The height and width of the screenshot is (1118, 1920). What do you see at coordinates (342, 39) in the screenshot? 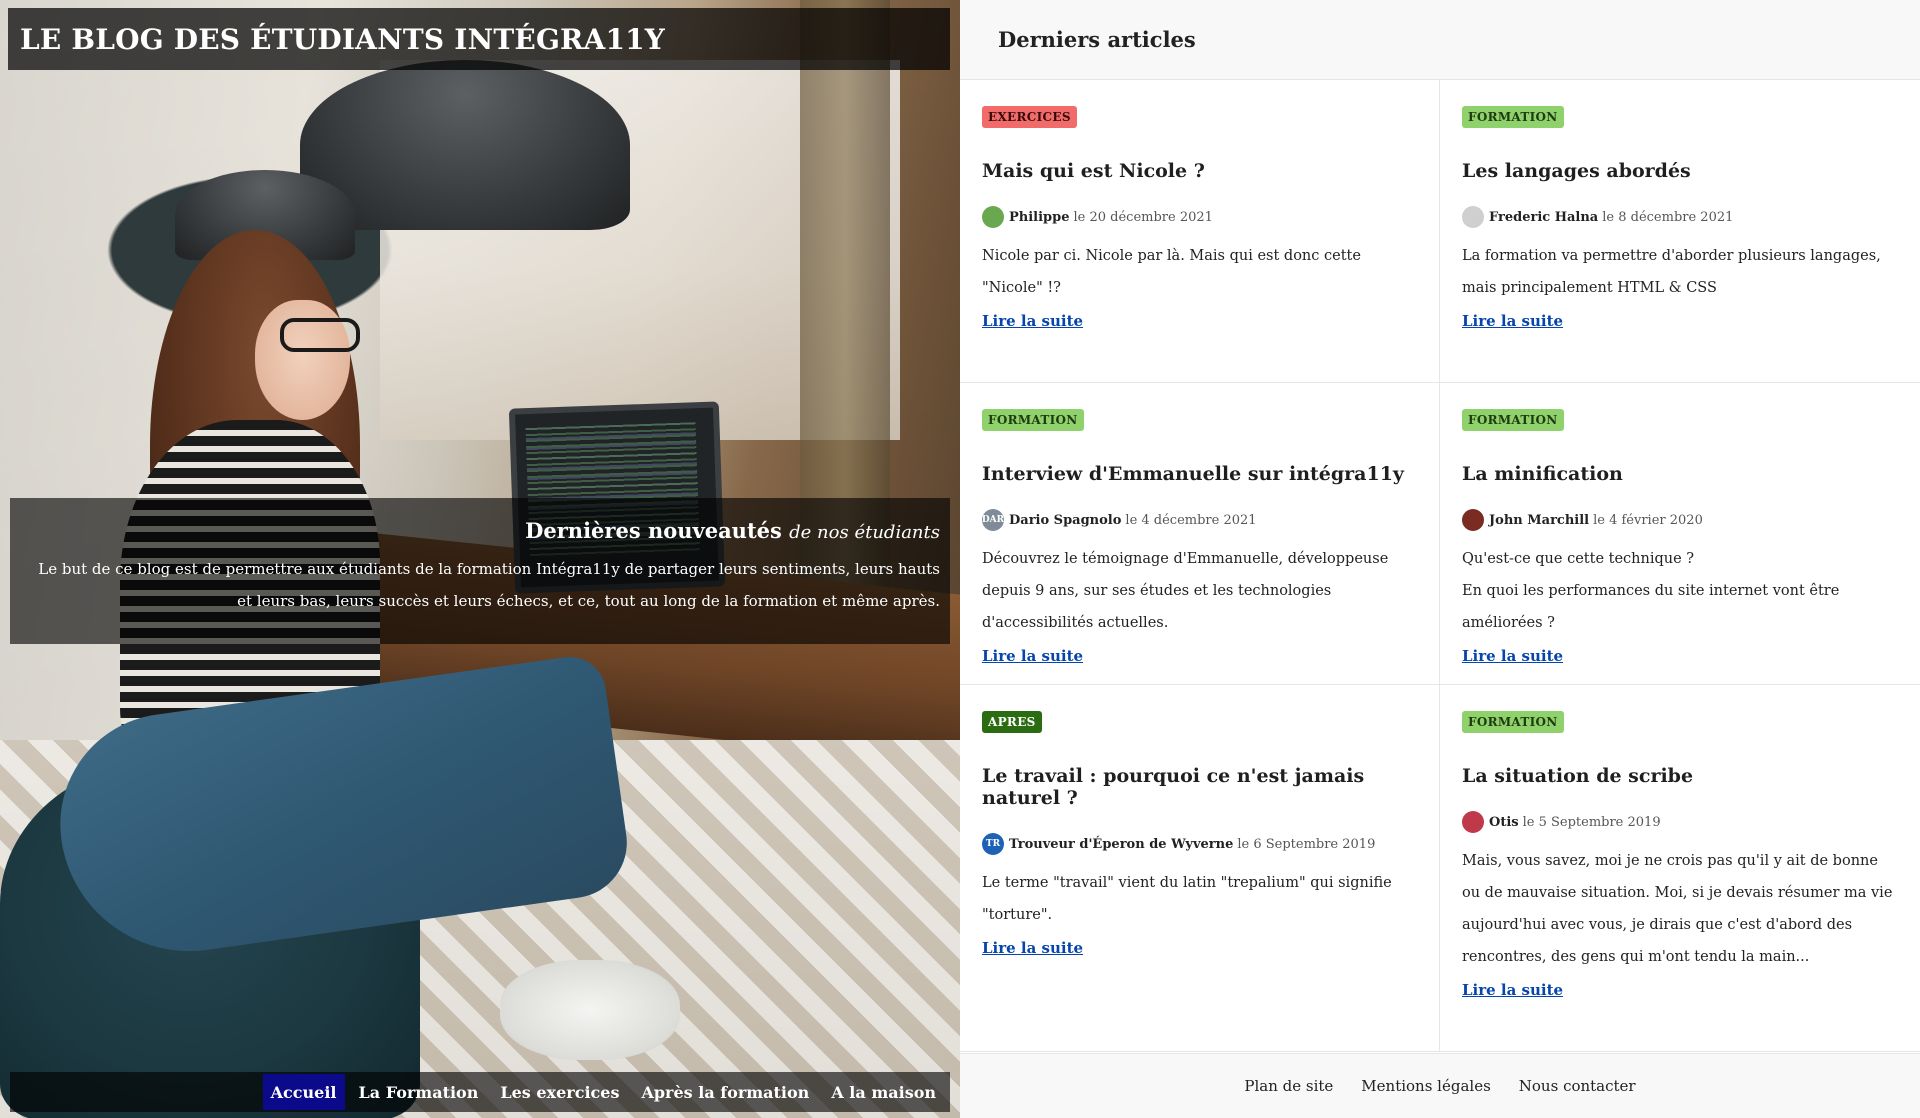
I see `site-title: LE BLOG DES ÉTUDIANTS INTÉGRA11Y` at bounding box center [342, 39].